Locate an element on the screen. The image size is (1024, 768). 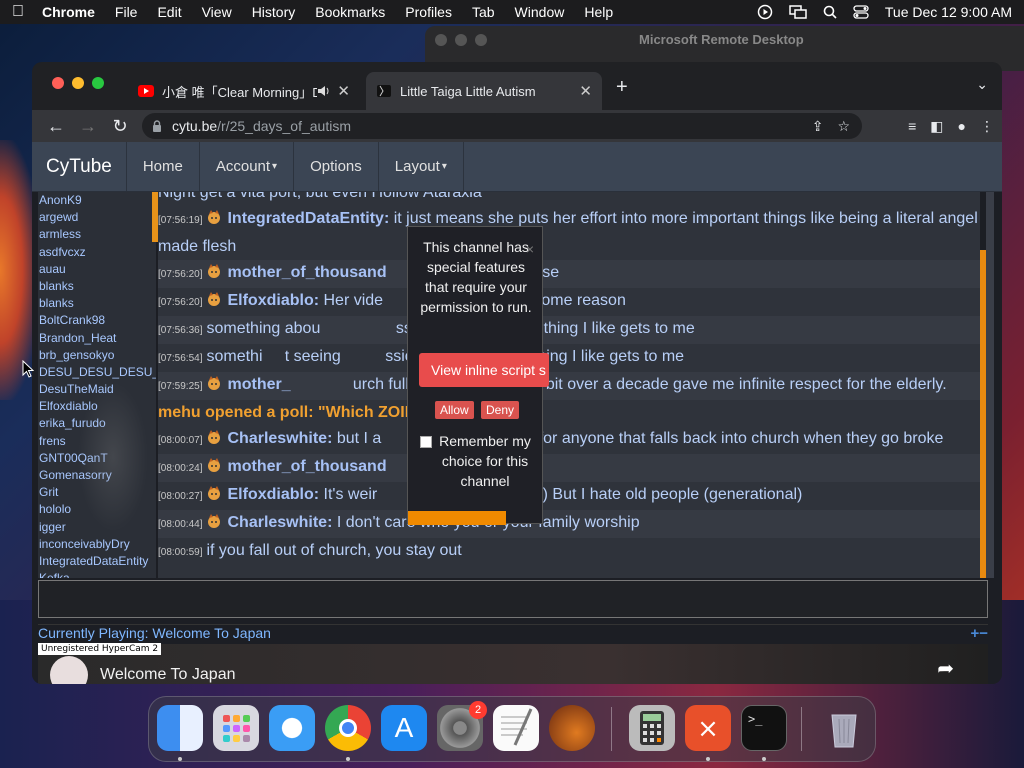
user-list-item: Brandon_Heat is located at coordinates (97, 338).